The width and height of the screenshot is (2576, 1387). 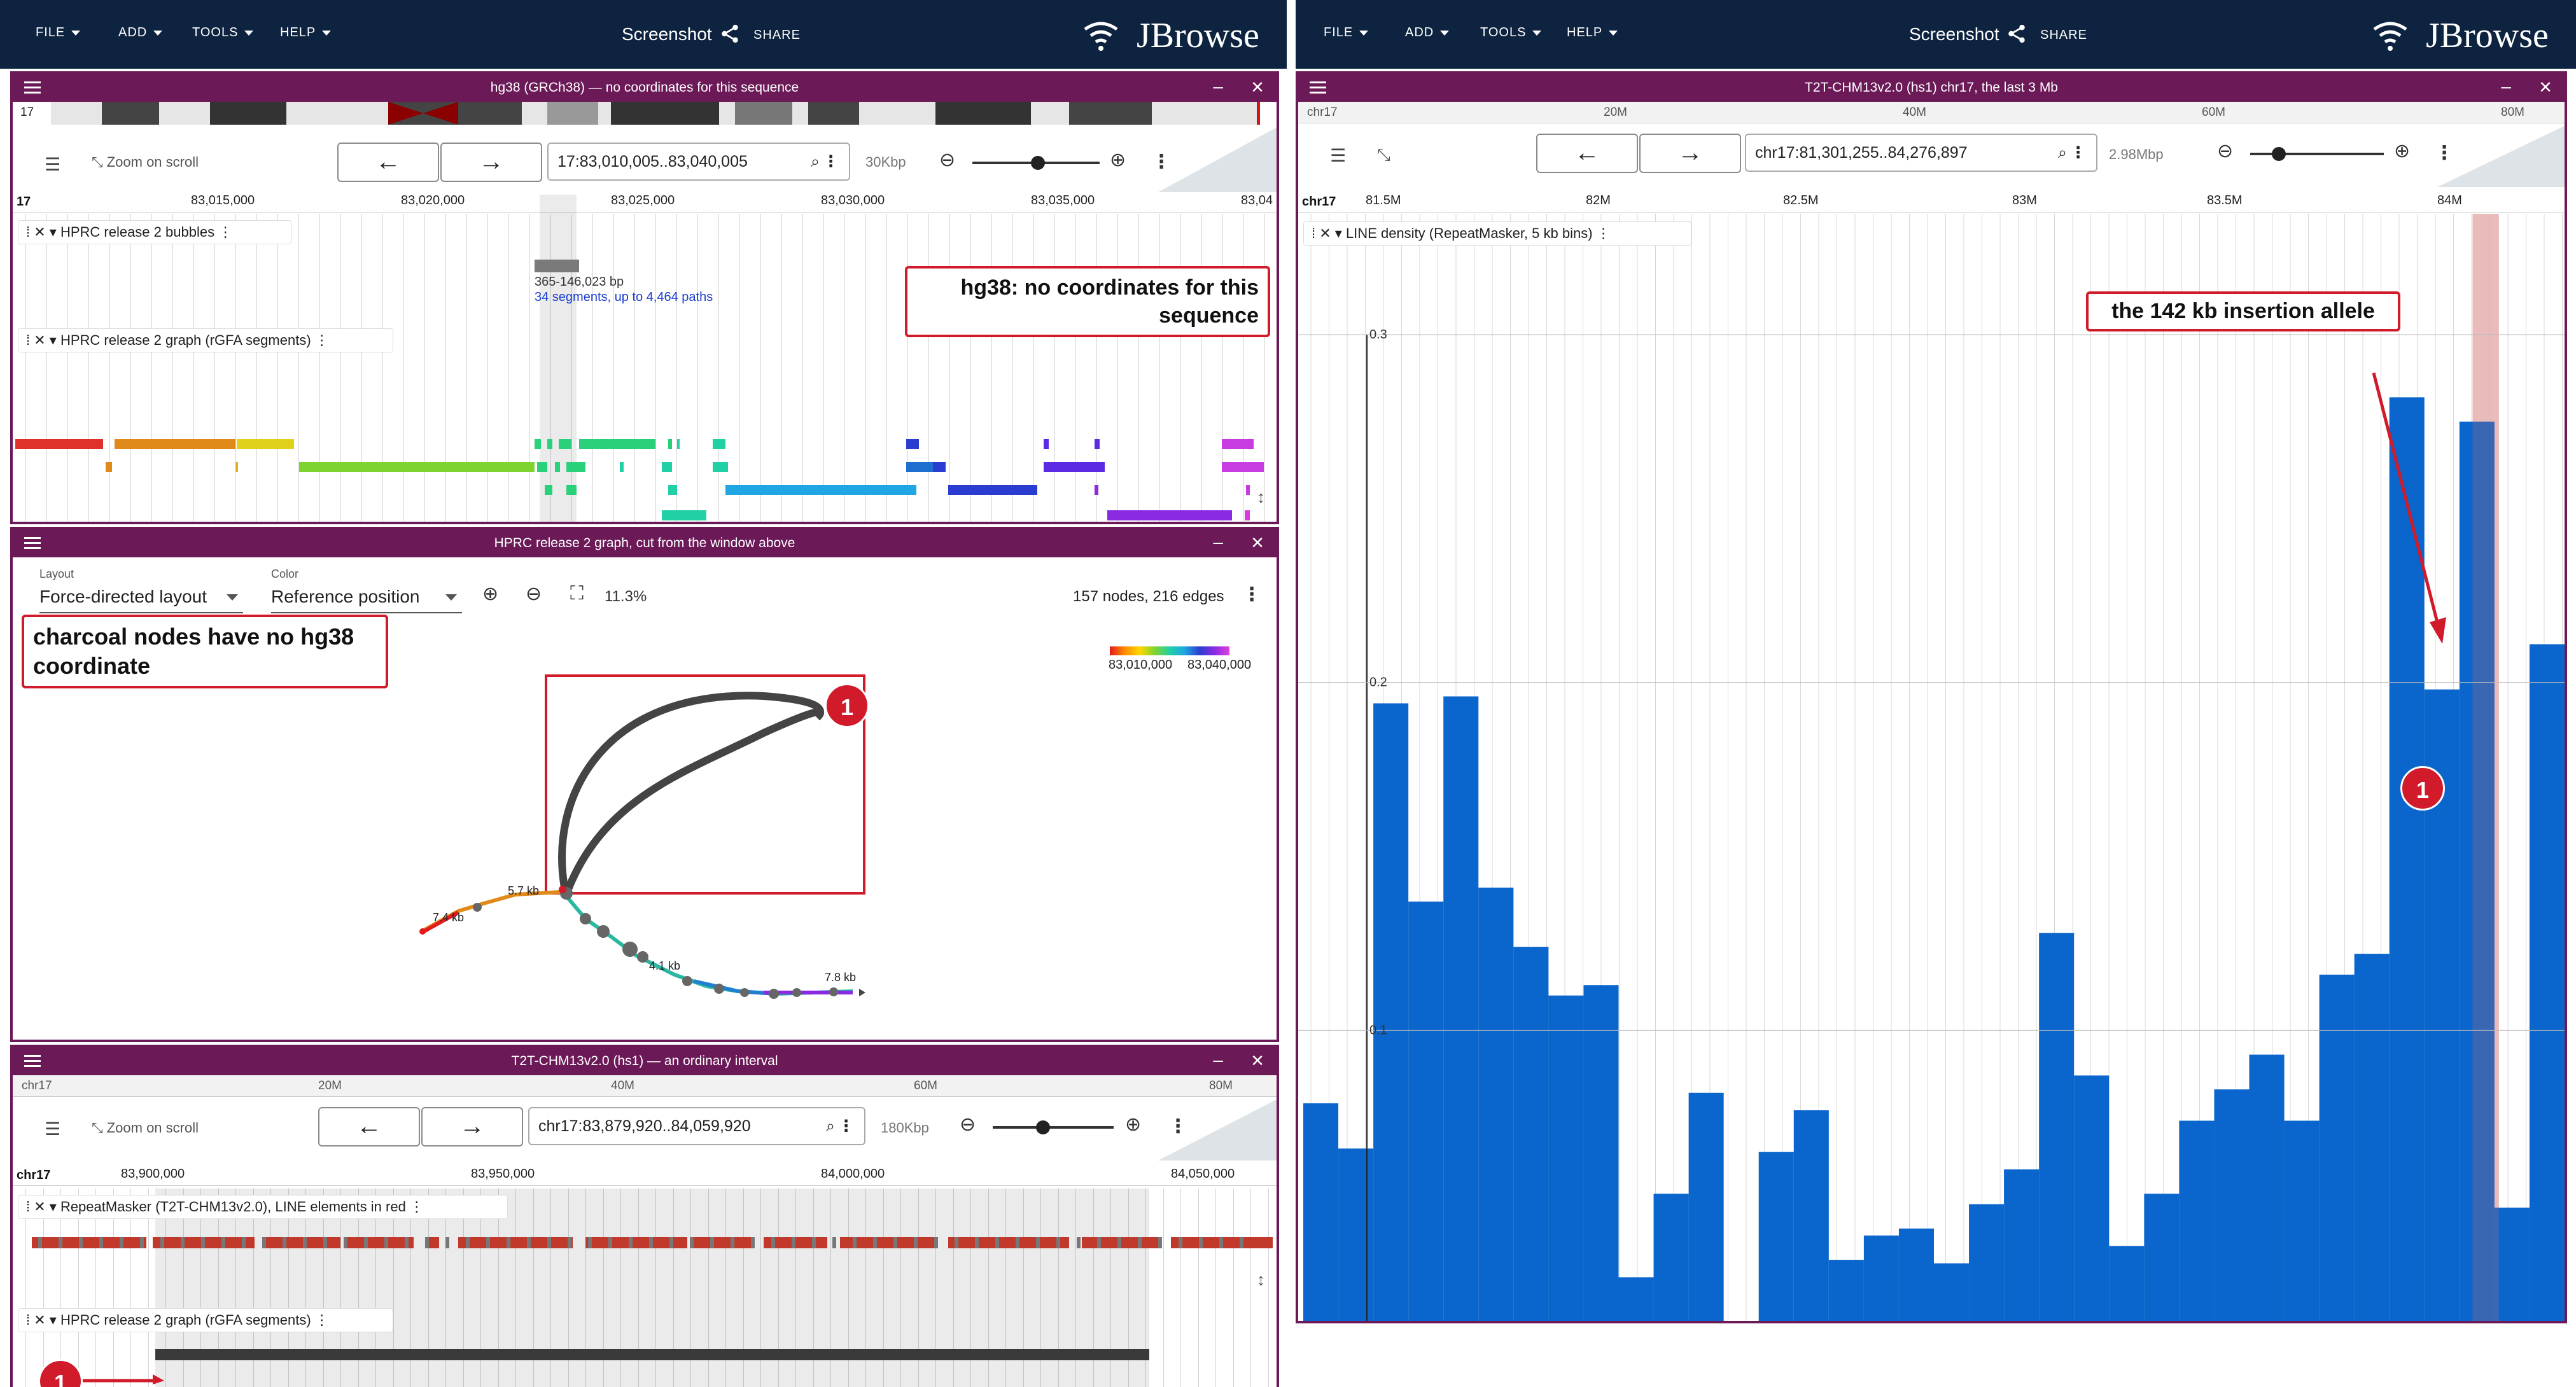 I want to click on close-icon: ×, so click(x=1257, y=87).